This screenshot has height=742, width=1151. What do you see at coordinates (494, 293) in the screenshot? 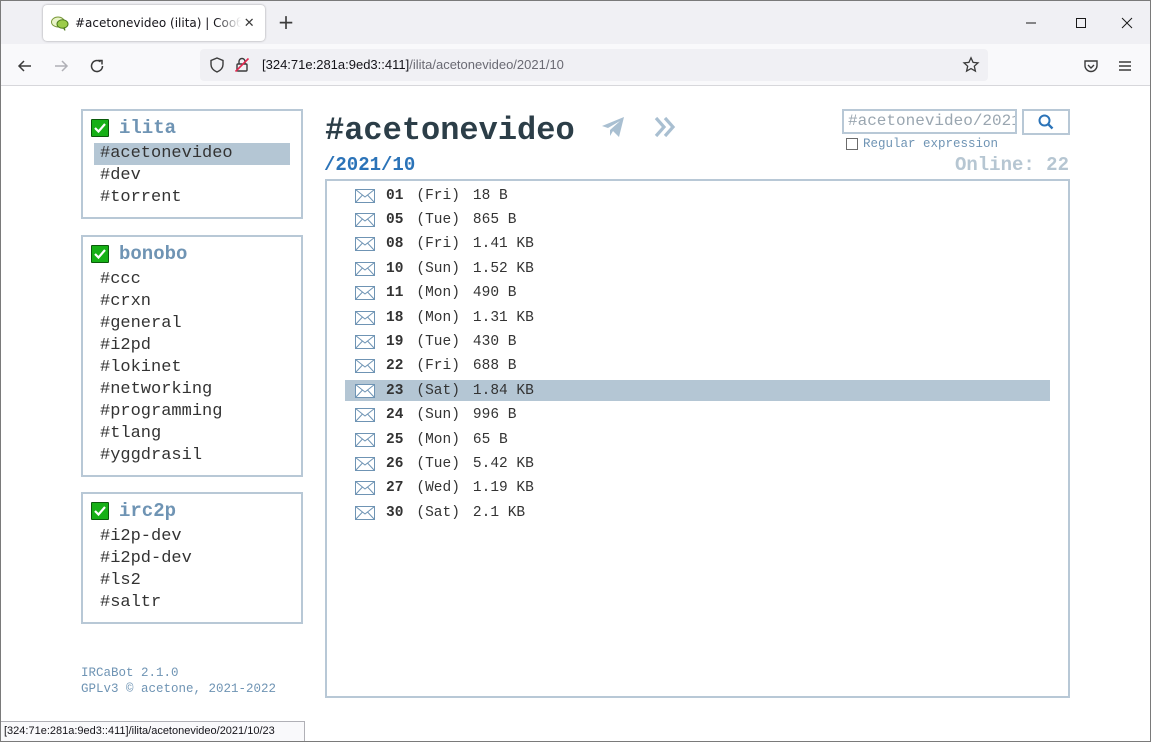
I see `day-size: 490 B` at bounding box center [494, 293].